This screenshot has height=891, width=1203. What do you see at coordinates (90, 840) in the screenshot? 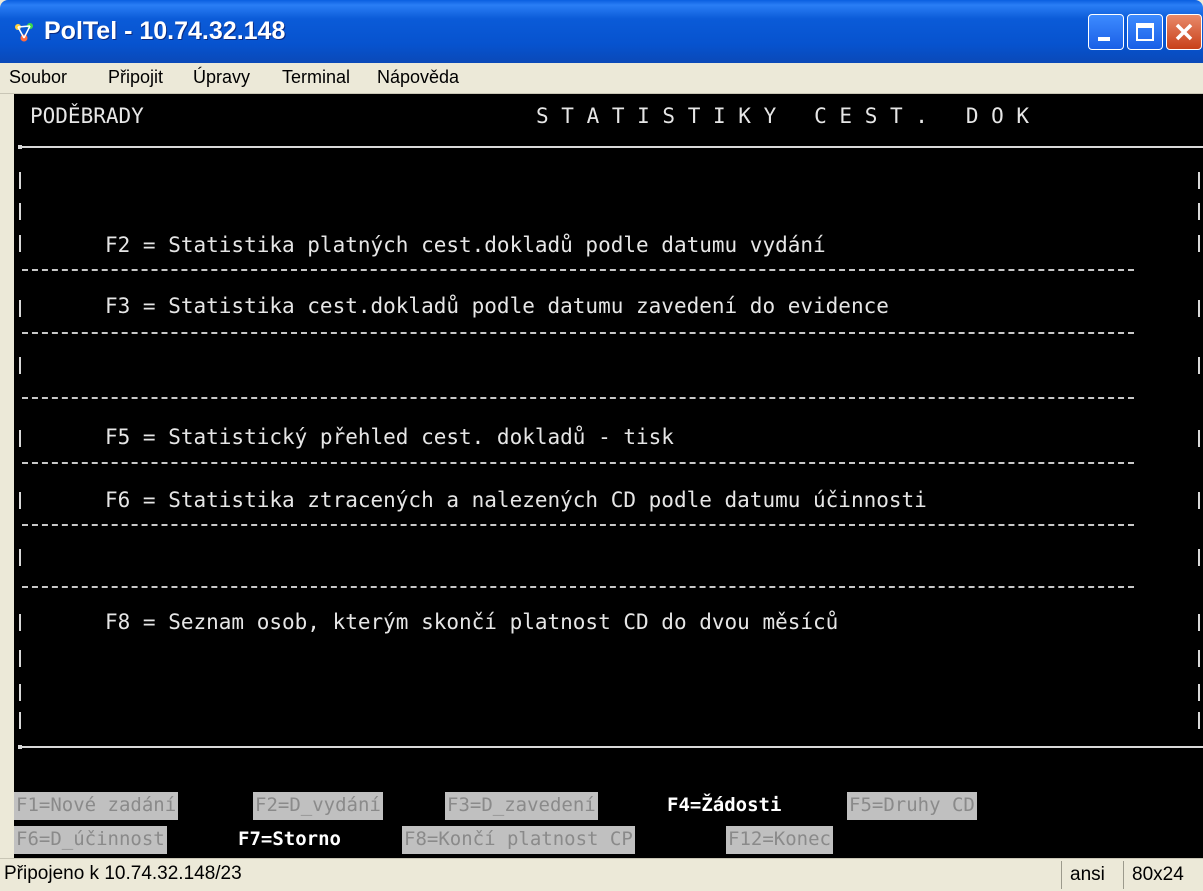
I see `fkey-f6: F6=D_účinnost` at bounding box center [90, 840].